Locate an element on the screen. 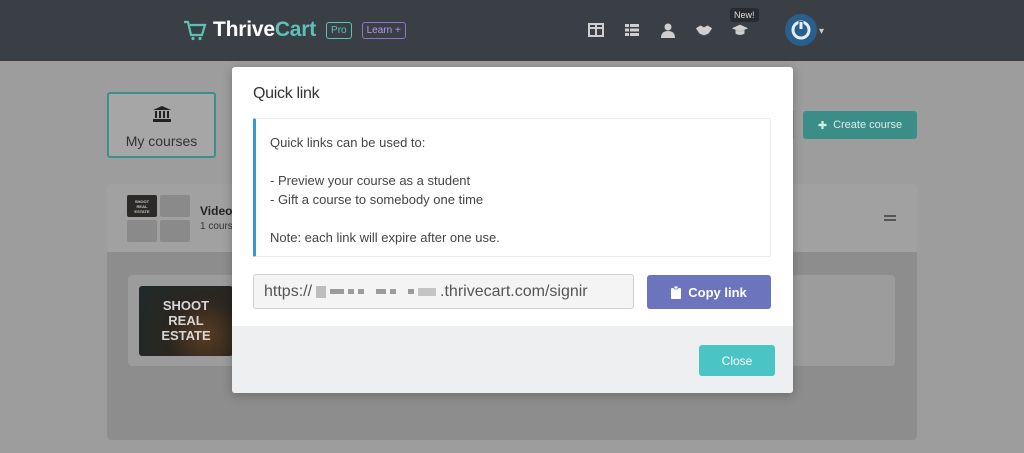 The height and width of the screenshot is (453, 1024). info-intro: Quick links can be used to: is located at coordinates (348, 142).